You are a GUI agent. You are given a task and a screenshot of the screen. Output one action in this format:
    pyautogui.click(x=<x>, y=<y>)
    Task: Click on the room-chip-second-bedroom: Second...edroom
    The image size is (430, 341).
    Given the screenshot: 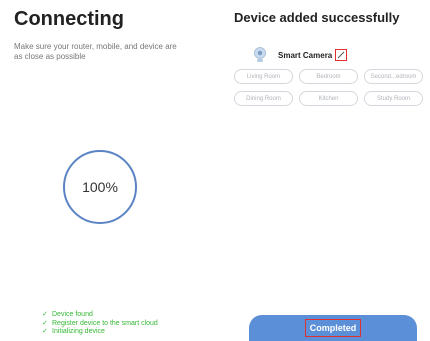 What is the action you would take?
    pyautogui.click(x=393, y=76)
    